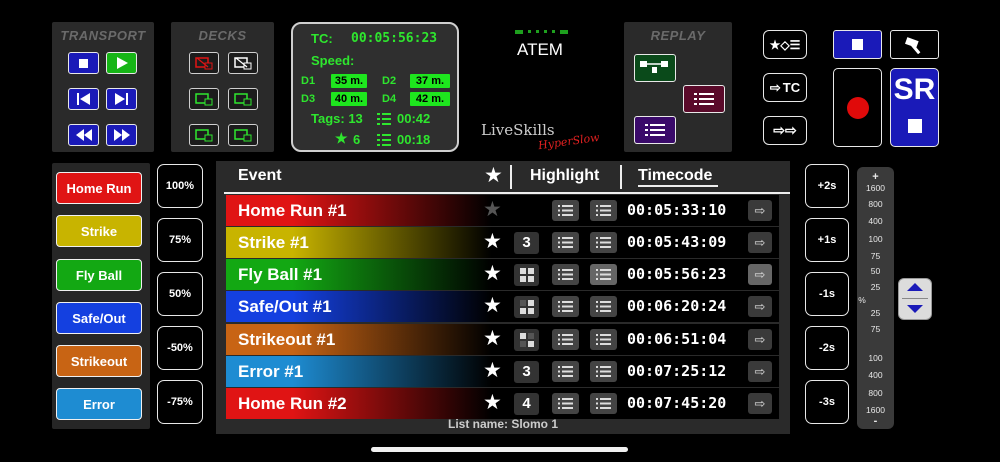 This screenshot has width=1000, height=462. What do you see at coordinates (564, 176) in the screenshot?
I see `col-highlight-header: Highlight` at bounding box center [564, 176].